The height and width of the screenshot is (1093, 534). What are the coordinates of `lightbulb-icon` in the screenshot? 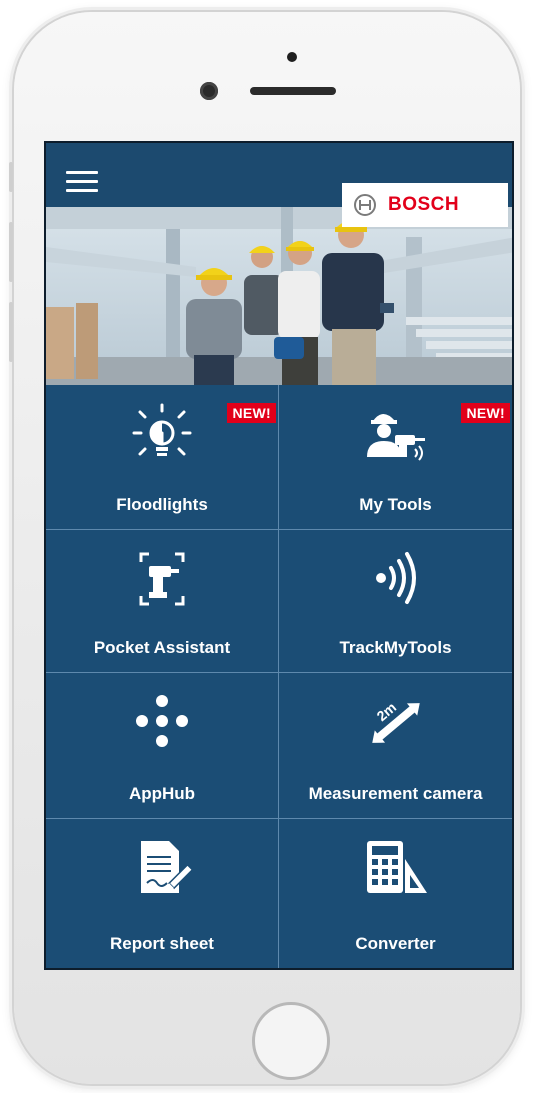 It's located at (162, 429).